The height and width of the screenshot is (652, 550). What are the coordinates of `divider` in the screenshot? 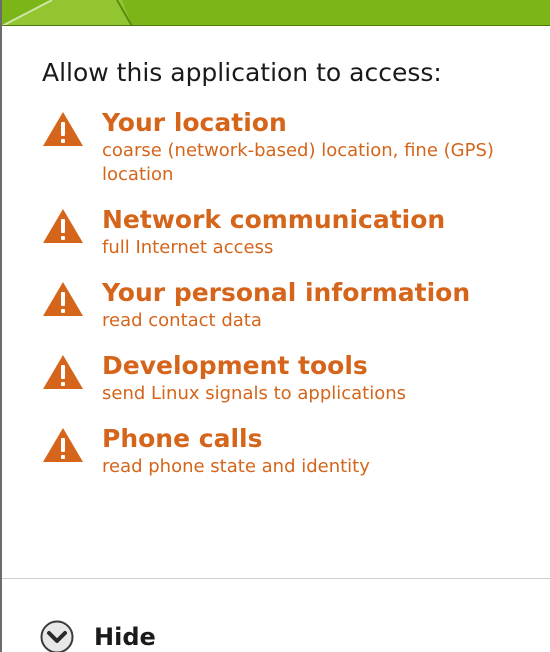 It's located at (276, 578).